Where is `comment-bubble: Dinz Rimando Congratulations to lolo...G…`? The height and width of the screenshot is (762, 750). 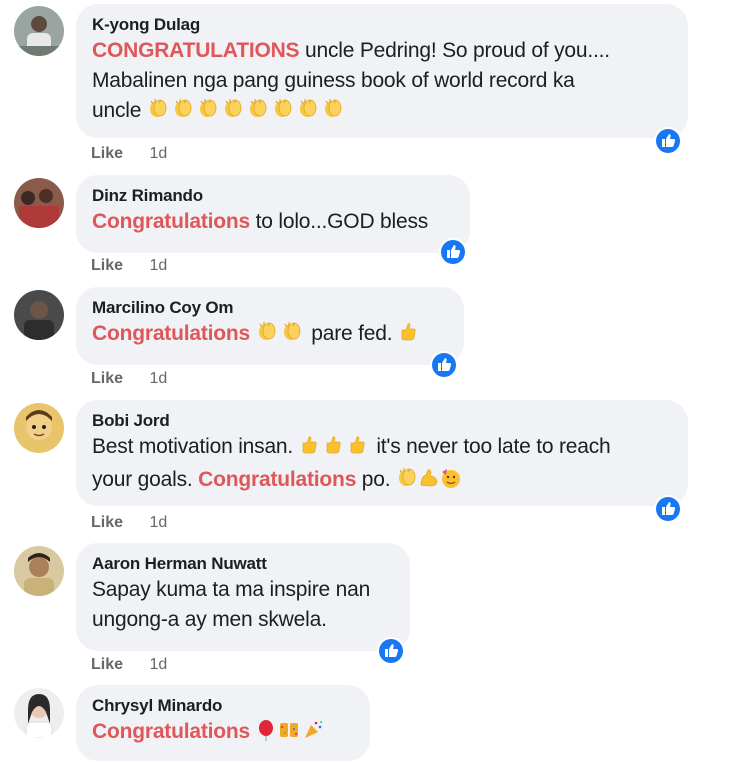 comment-bubble: Dinz Rimando Congratulations to lolo...G… is located at coordinates (273, 214).